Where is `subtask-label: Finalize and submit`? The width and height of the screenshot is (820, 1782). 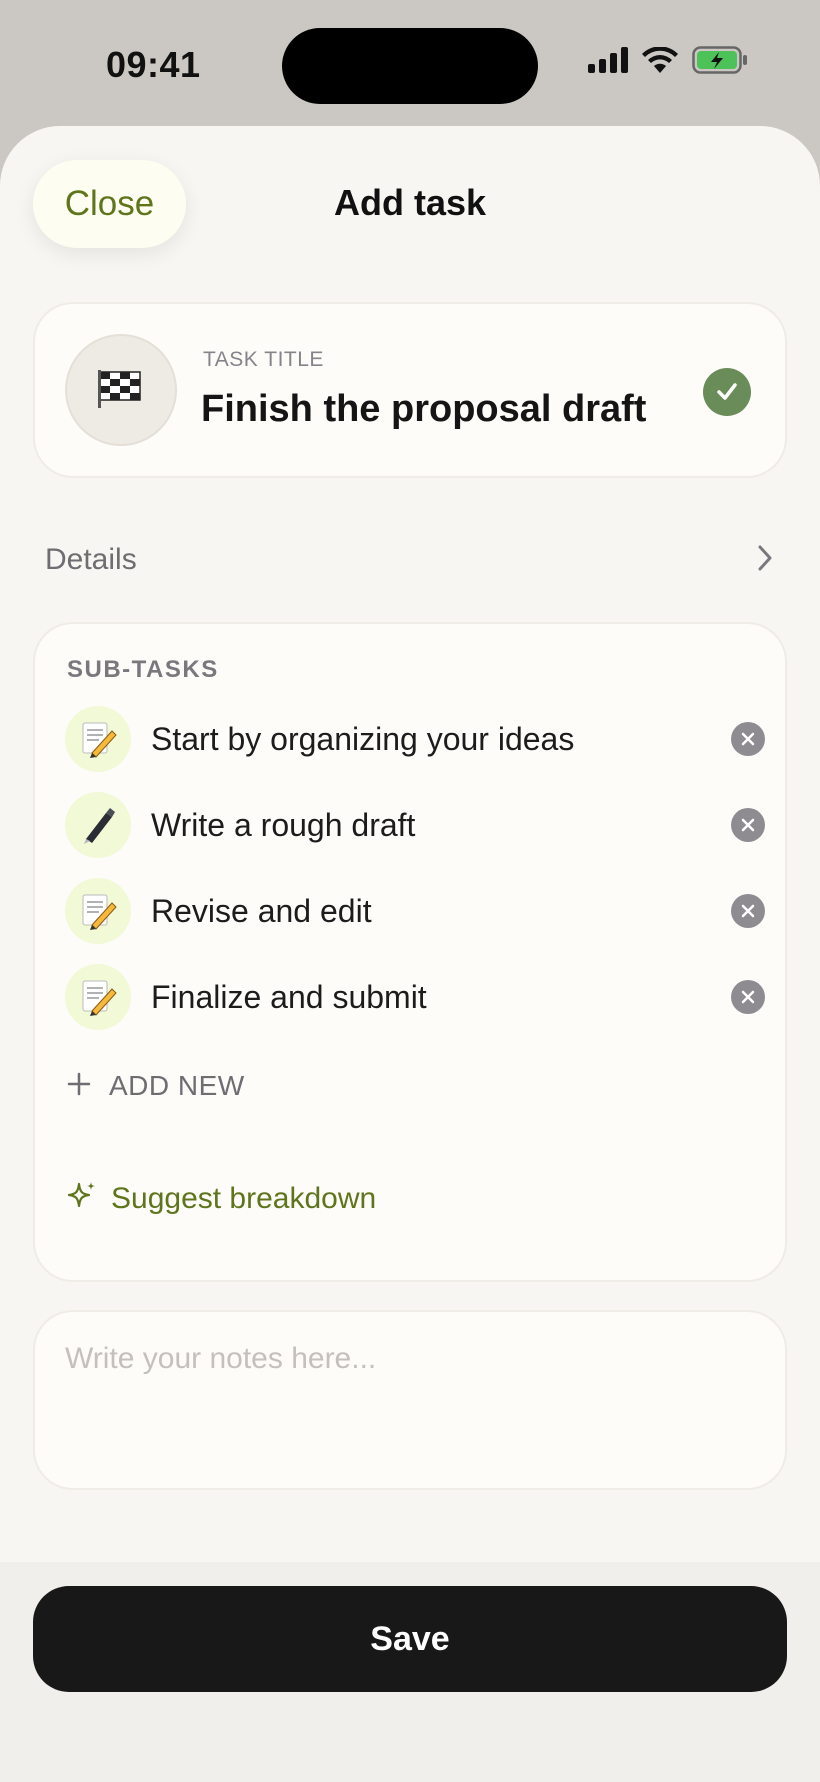
subtask-label: Finalize and submit is located at coordinates (289, 996).